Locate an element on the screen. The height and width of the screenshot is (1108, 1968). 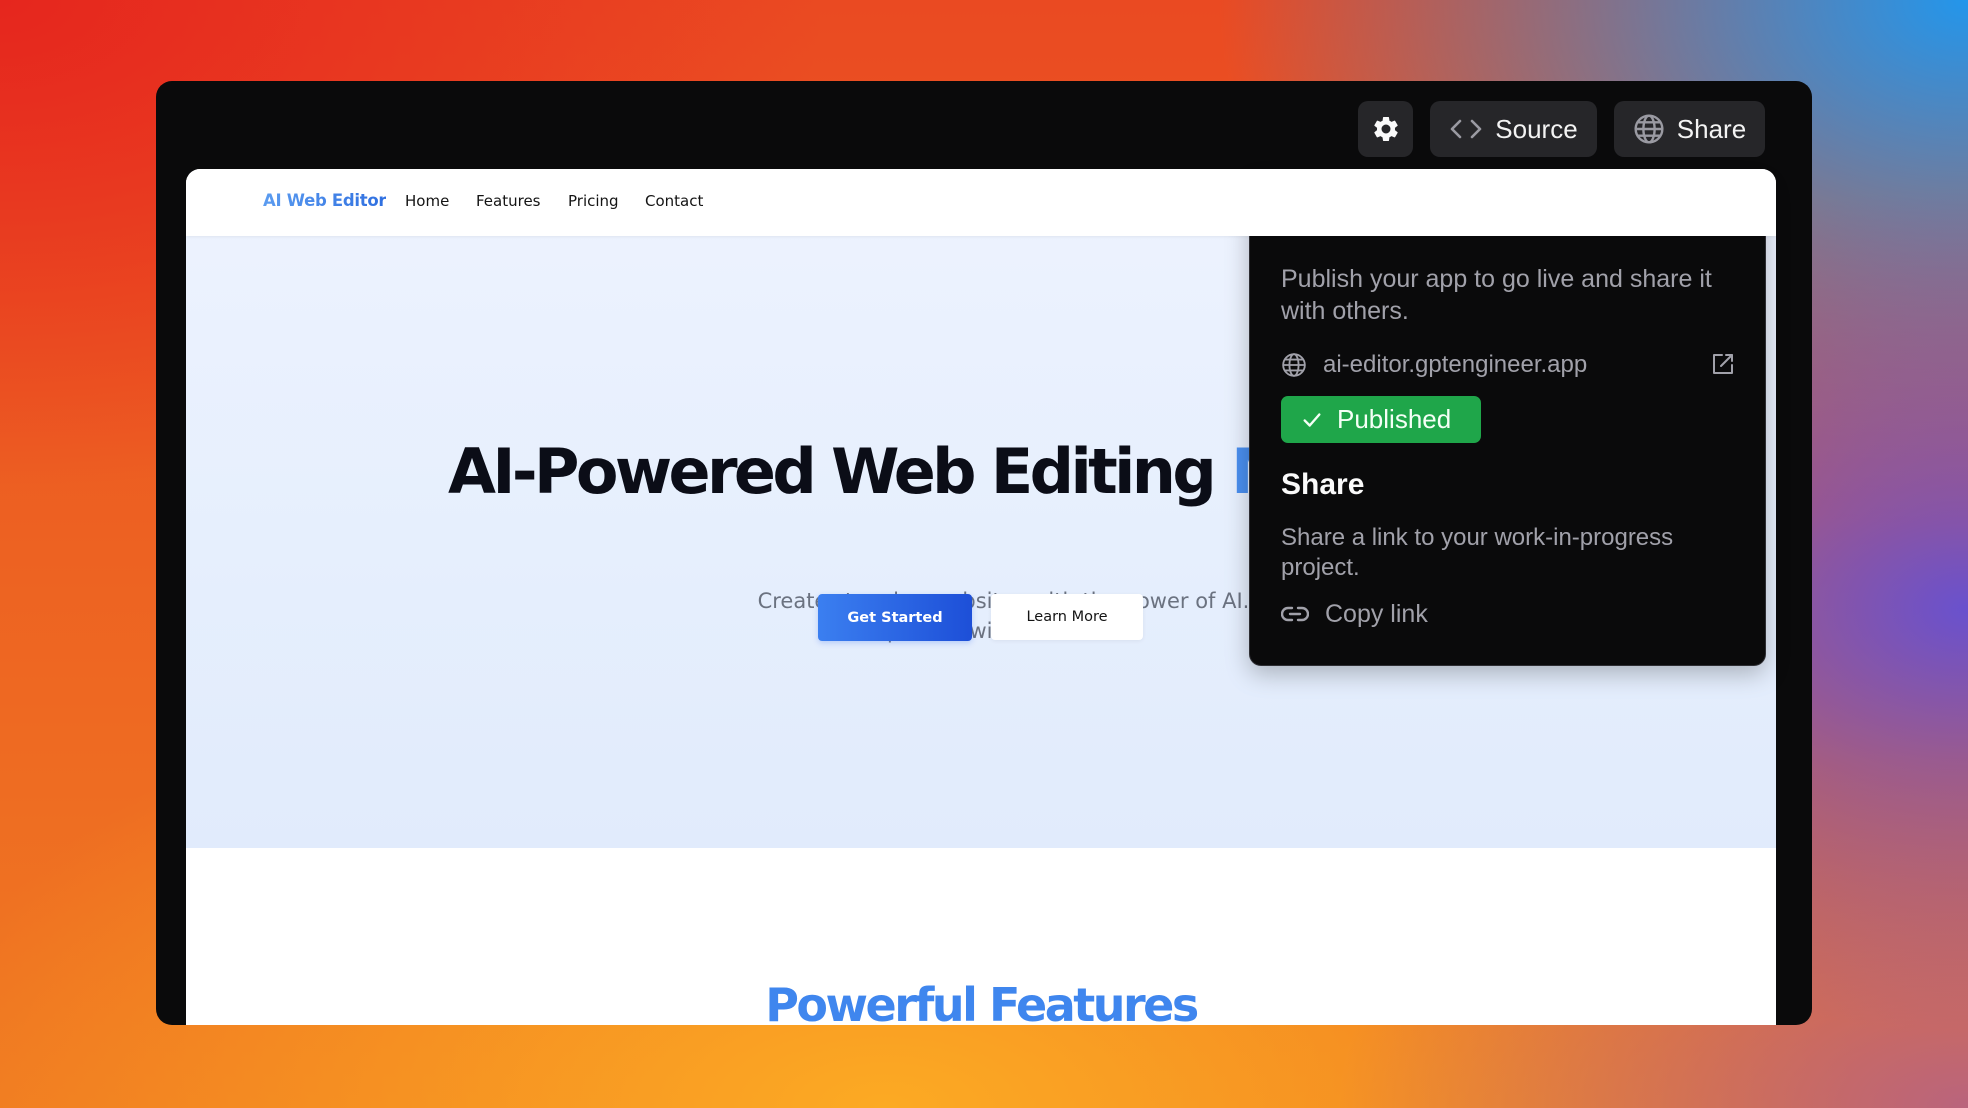
published-url-row: ai-editor.gptengineer.app is located at coordinates (1508, 365).